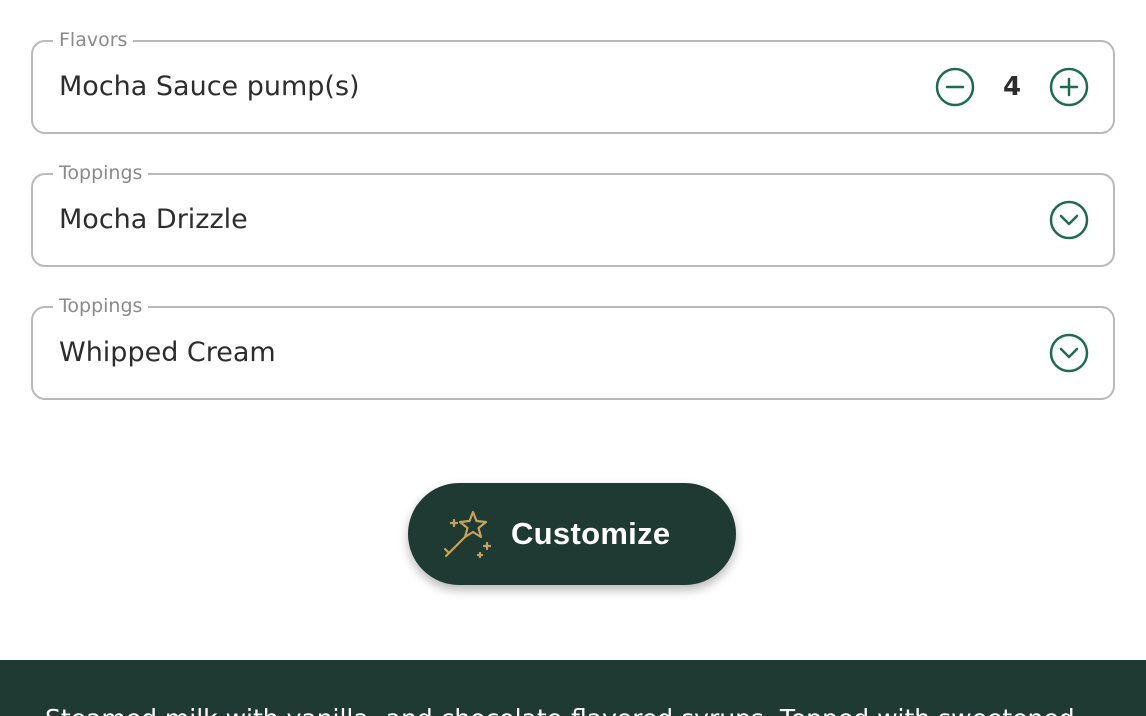  I want to click on flavor-field: Flavors Mocha Sauce pump(s) 4, so click(573, 81).